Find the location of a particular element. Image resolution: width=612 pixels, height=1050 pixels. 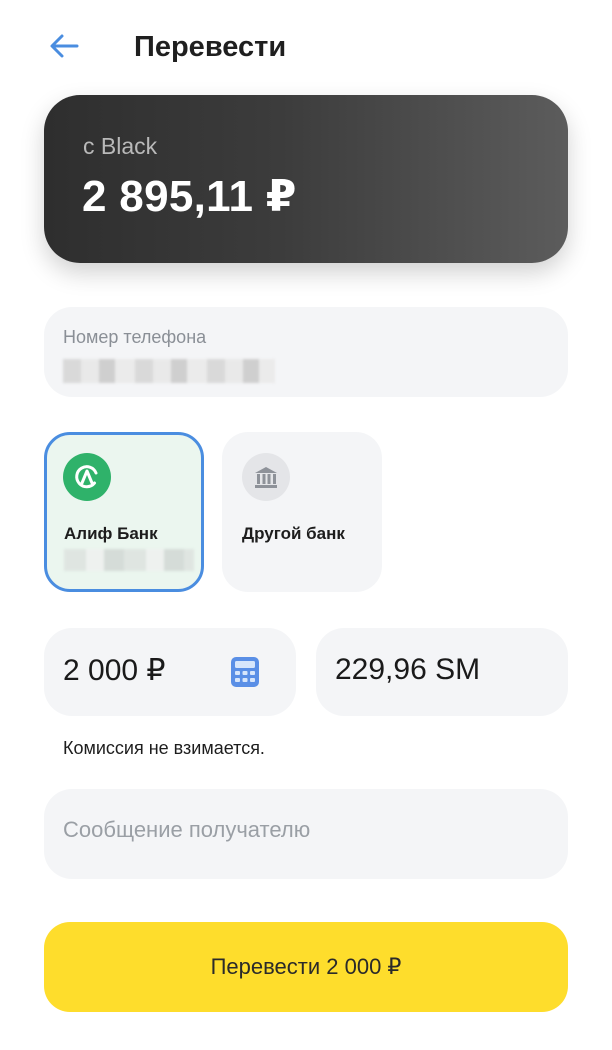

calculator-button is located at coordinates (245, 672).